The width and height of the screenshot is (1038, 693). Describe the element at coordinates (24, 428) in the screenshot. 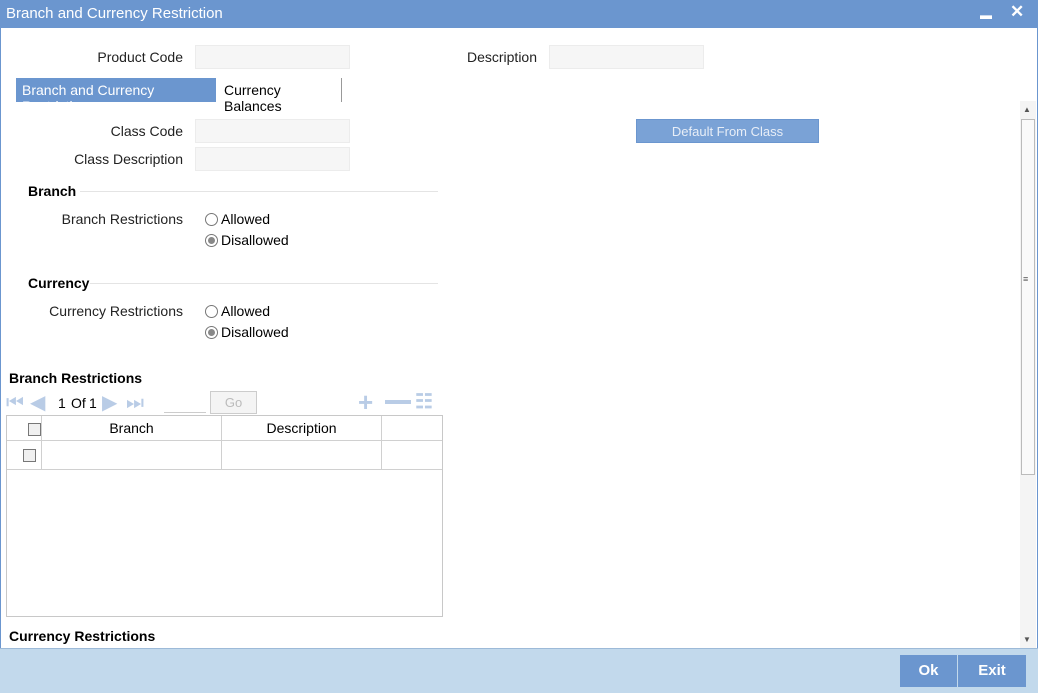

I see `select-all-header` at that location.